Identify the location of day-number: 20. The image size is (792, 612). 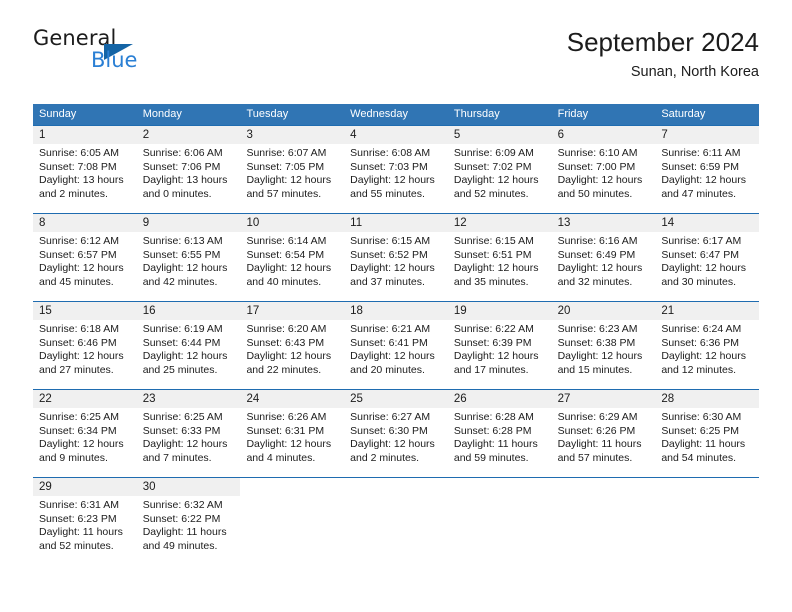
(603, 311).